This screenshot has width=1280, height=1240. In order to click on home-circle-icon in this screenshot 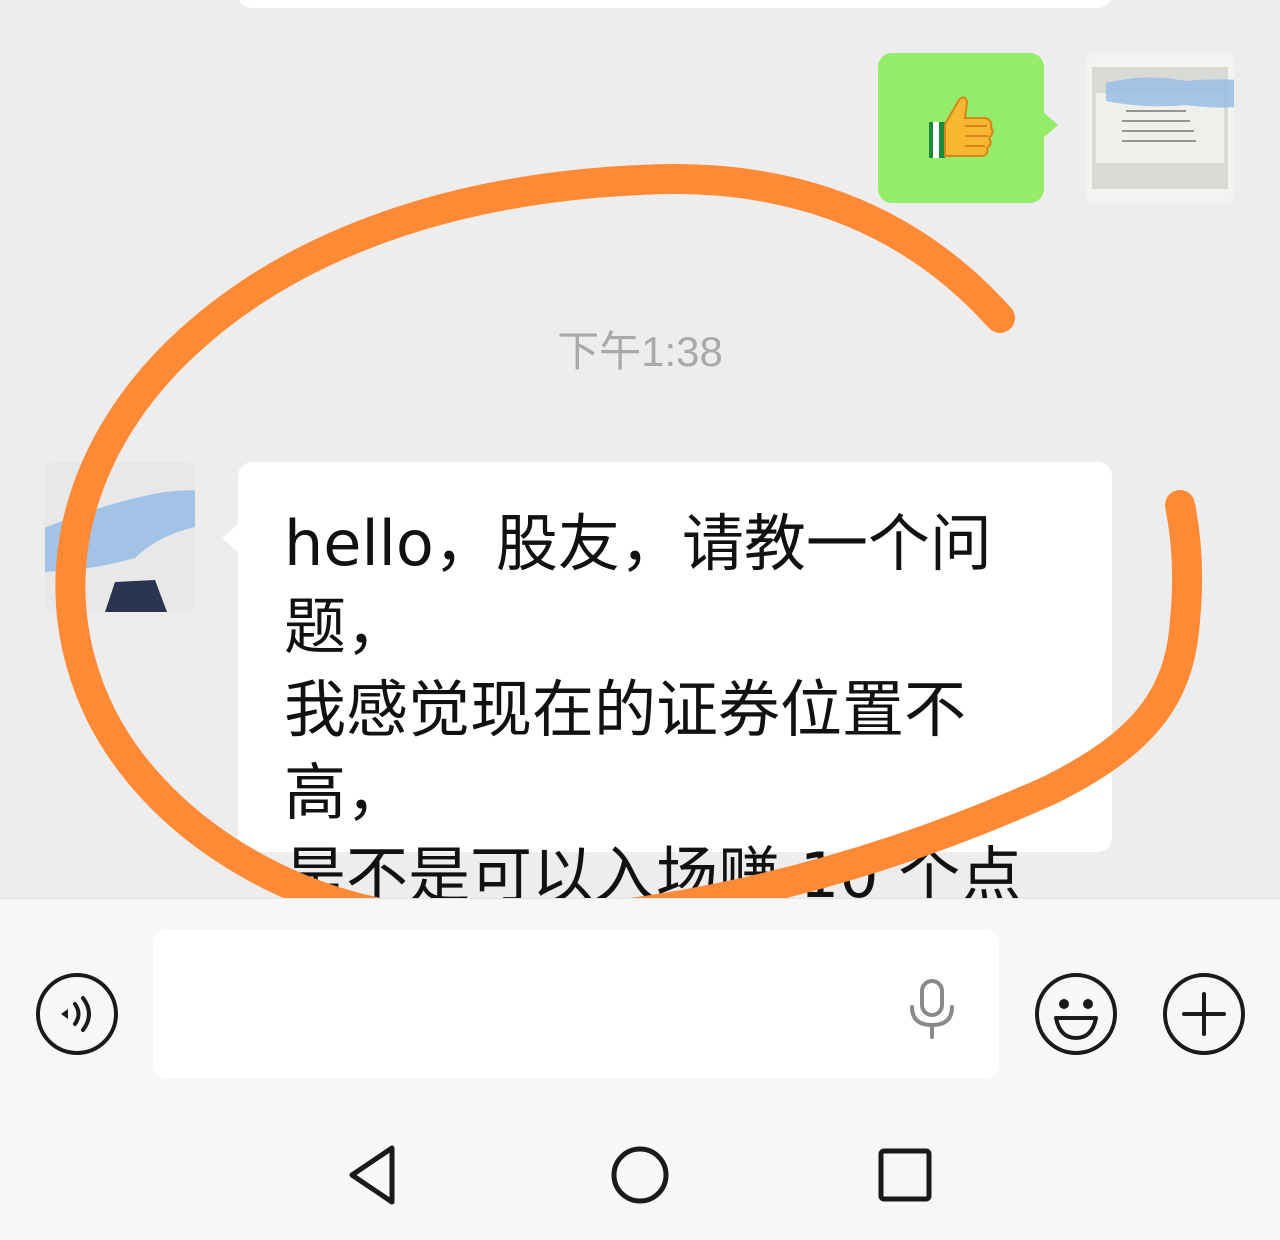, I will do `click(640, 1175)`.